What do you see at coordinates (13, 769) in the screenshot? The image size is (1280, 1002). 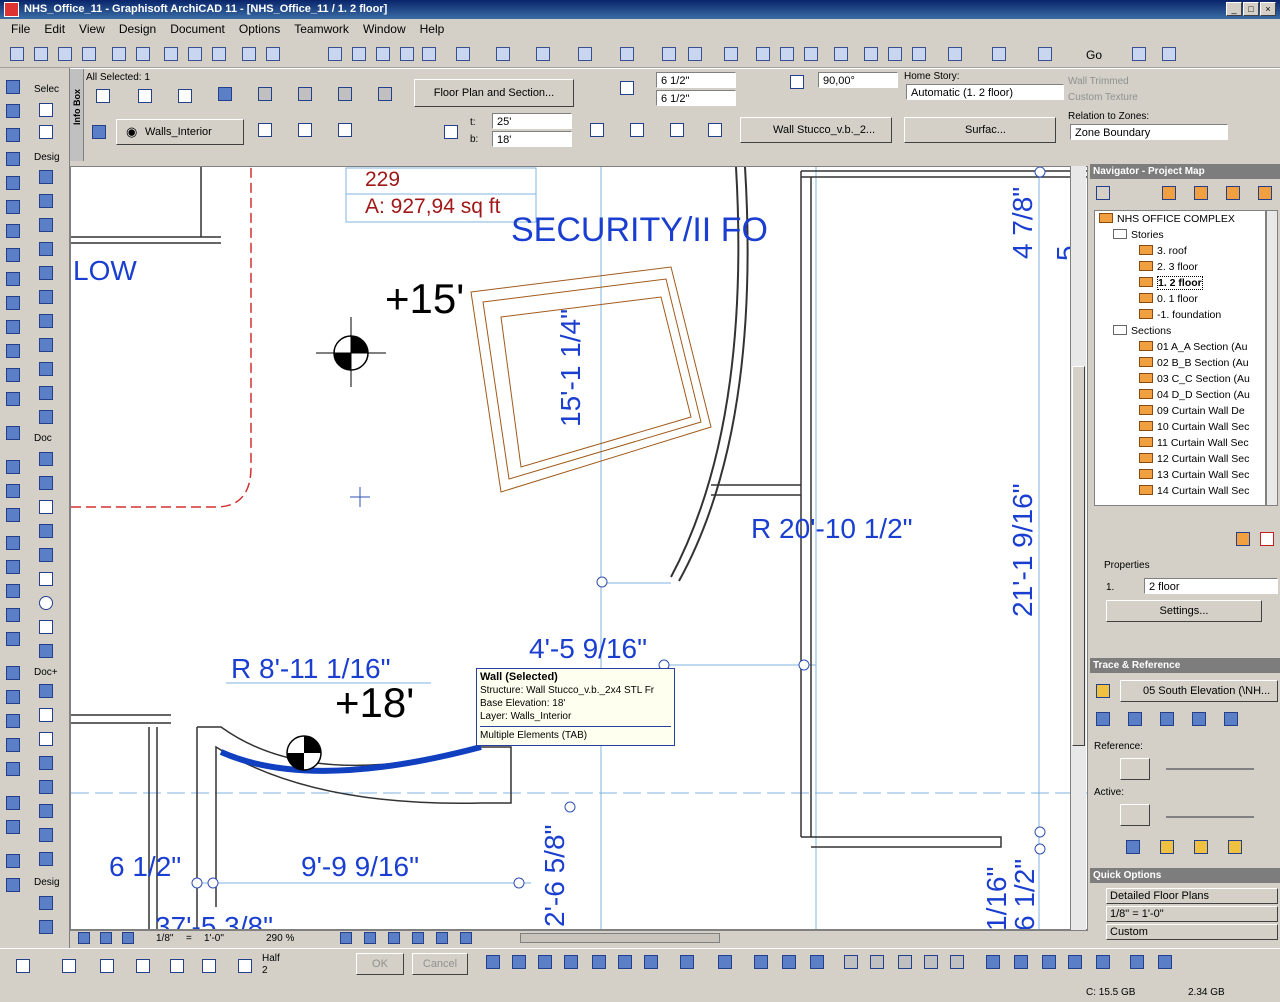 I see `strip-28-icon` at bounding box center [13, 769].